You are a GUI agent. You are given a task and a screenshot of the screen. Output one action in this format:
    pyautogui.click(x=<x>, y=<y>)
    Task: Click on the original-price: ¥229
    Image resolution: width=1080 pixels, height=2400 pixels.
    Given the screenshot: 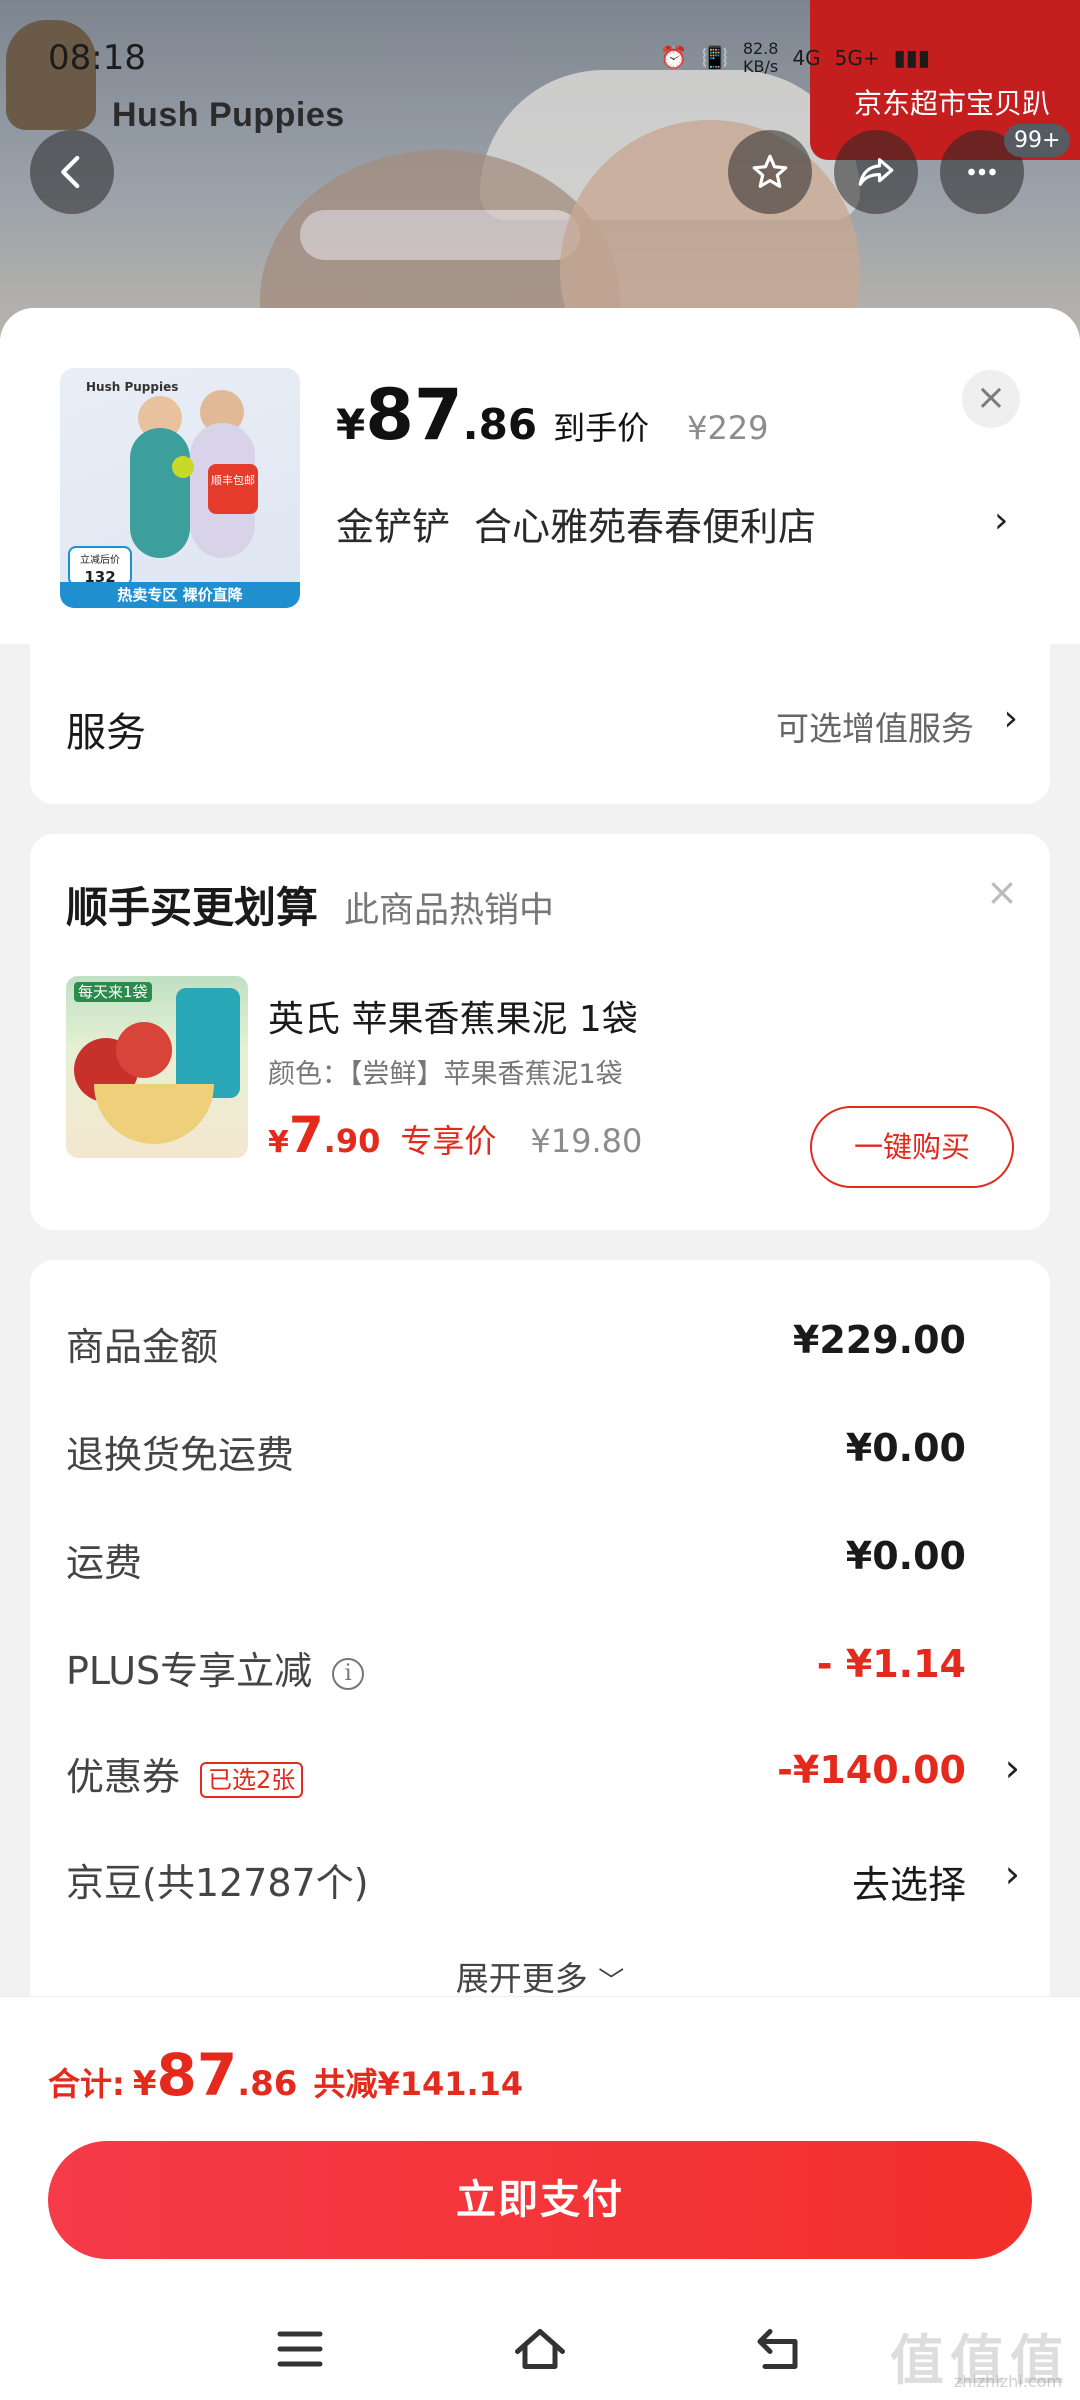 What is the action you would take?
    pyautogui.click(x=728, y=428)
    